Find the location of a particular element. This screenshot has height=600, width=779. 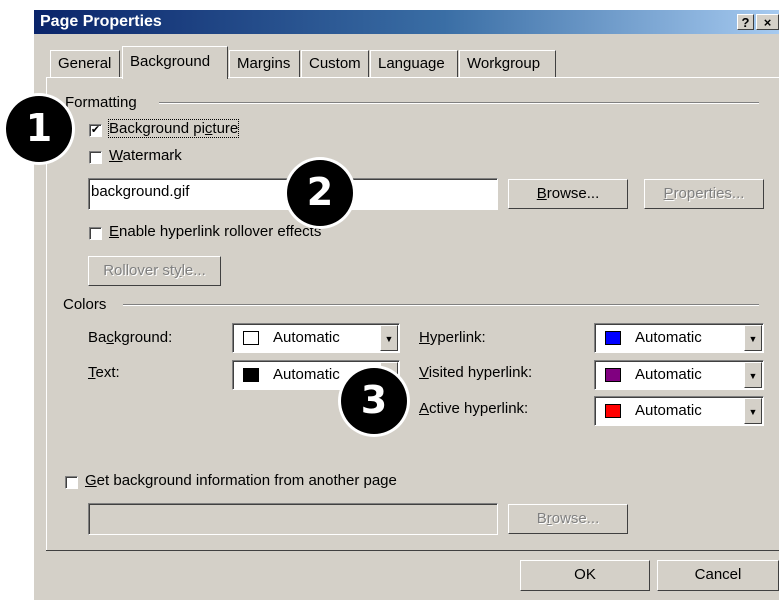

check-icon: ✔ is located at coordinates (95, 130).